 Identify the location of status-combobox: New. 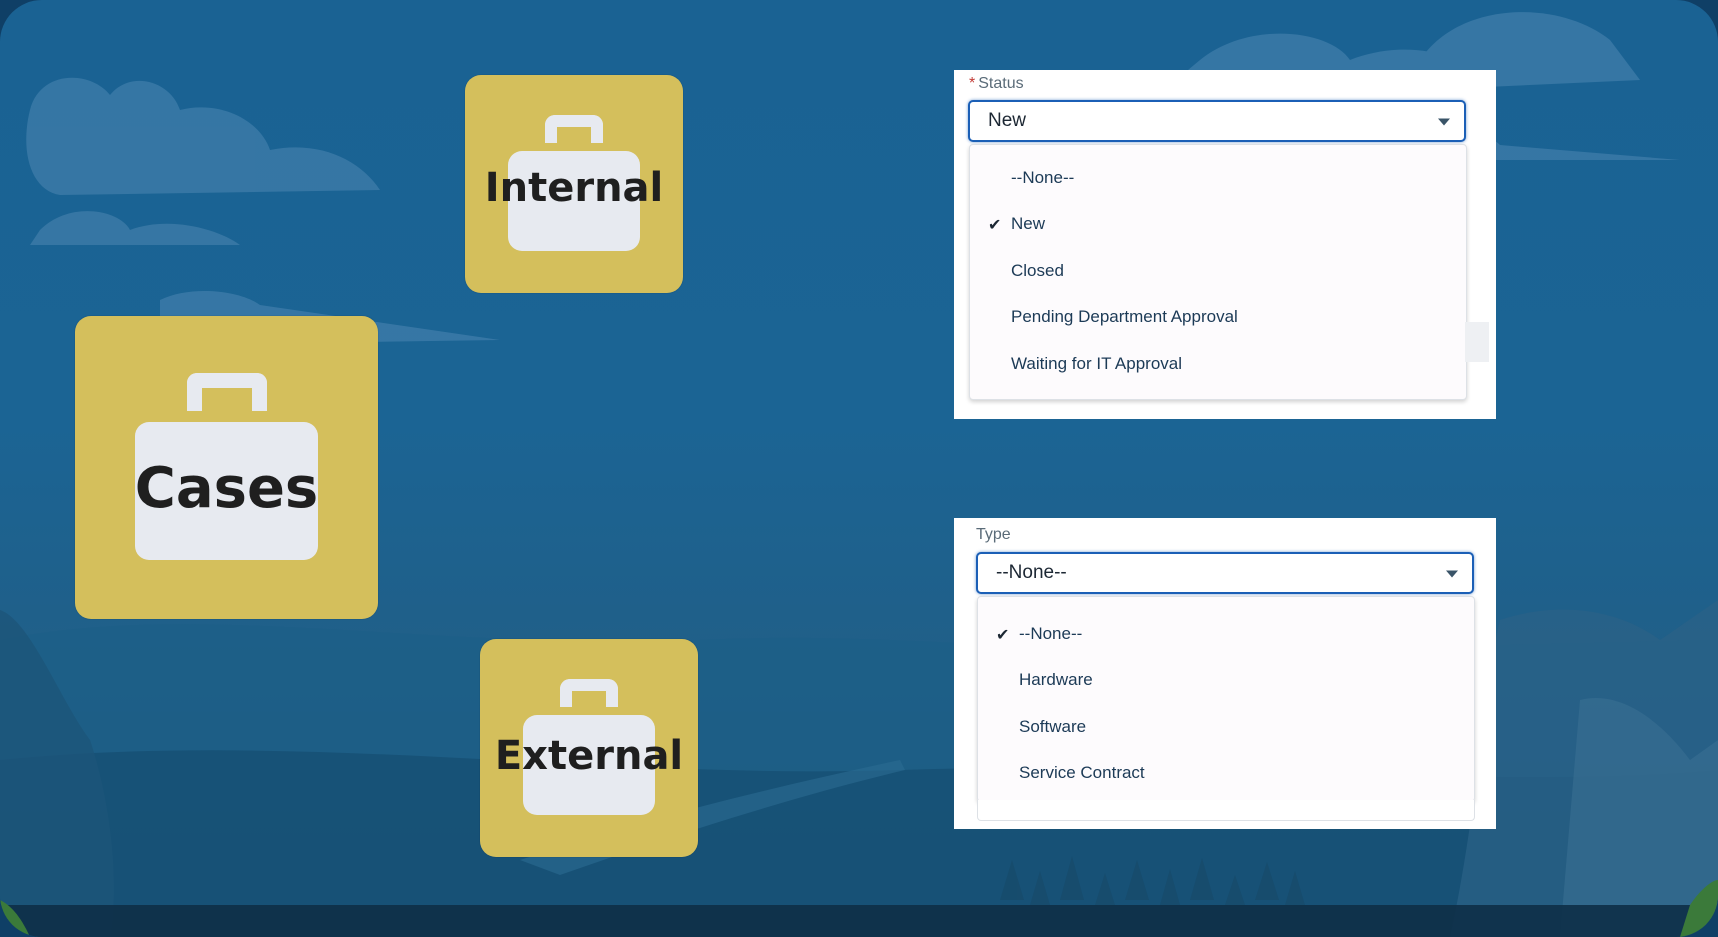
(1217, 121).